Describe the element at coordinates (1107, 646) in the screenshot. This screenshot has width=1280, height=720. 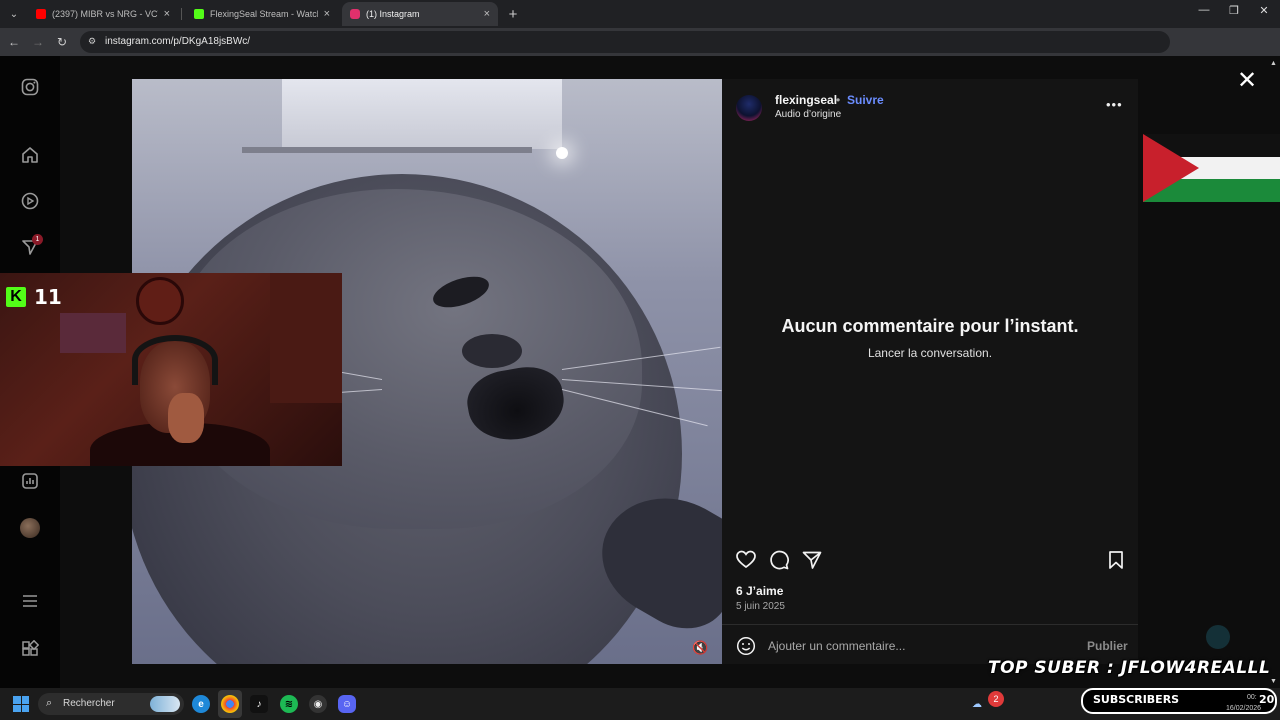
I see `publish-button: Publier` at that location.